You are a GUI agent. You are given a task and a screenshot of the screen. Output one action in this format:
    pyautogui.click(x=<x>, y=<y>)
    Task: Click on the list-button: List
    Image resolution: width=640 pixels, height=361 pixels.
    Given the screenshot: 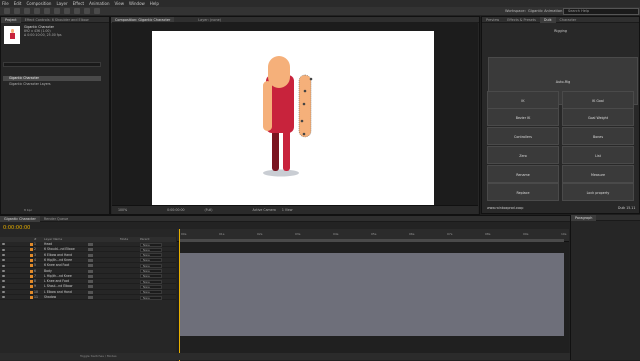 What is the action you would take?
    pyautogui.click(x=598, y=155)
    